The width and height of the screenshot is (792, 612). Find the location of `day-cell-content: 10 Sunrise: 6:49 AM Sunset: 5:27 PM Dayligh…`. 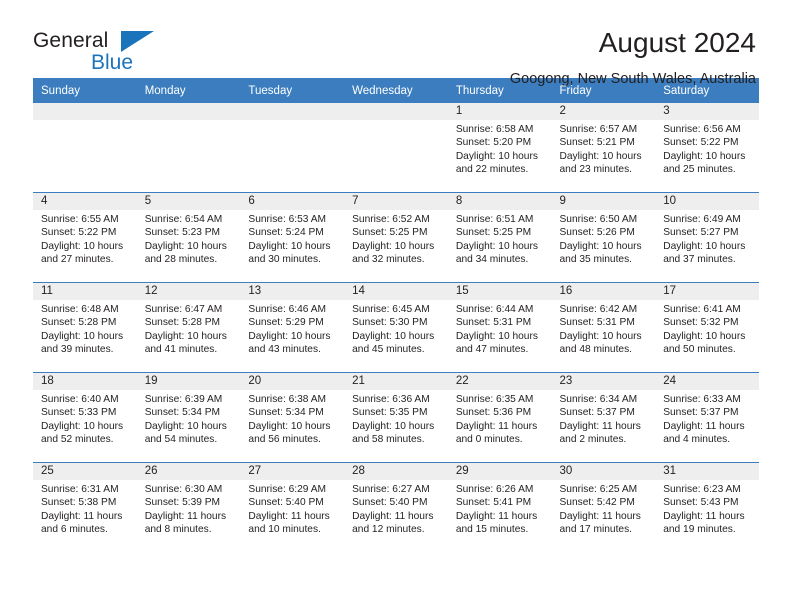

day-cell-content: 10 Sunrise: 6:49 AM Sunset: 5:27 PM Dayligh… is located at coordinates (707, 237).